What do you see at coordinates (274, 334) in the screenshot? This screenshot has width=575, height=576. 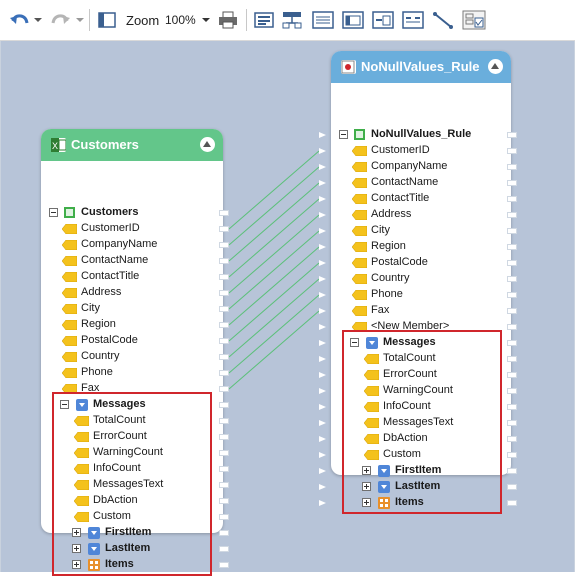 I see `mapping-line-phone` at bounding box center [274, 334].